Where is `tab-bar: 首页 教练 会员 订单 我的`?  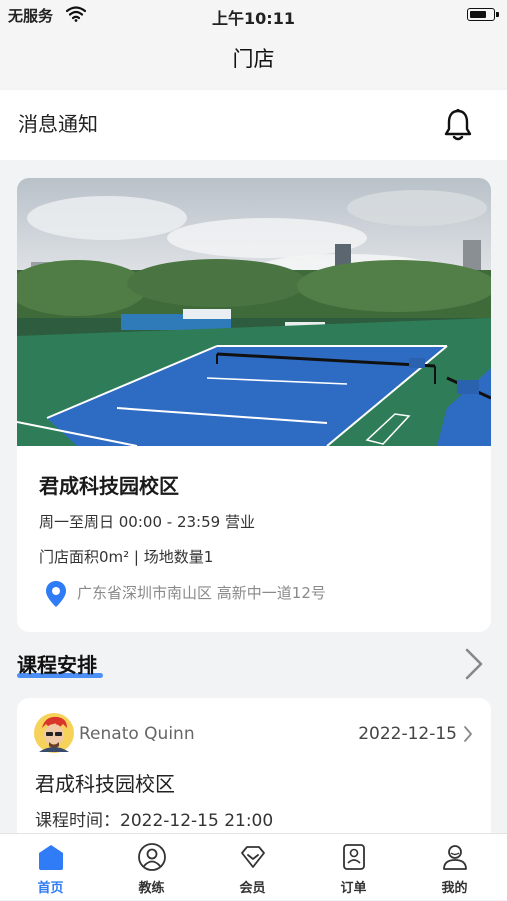 tab-bar: 首页 教练 会员 订单 我的 is located at coordinates (253, 866).